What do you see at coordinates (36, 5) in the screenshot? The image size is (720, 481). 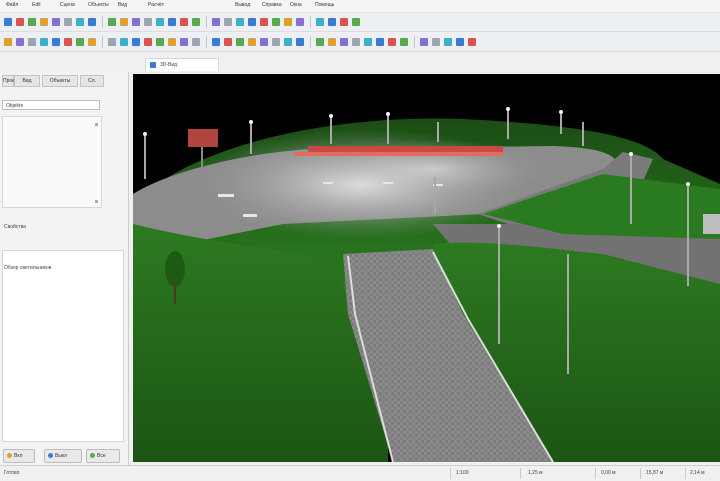 I see `menu-item: Edit` at bounding box center [36, 5].